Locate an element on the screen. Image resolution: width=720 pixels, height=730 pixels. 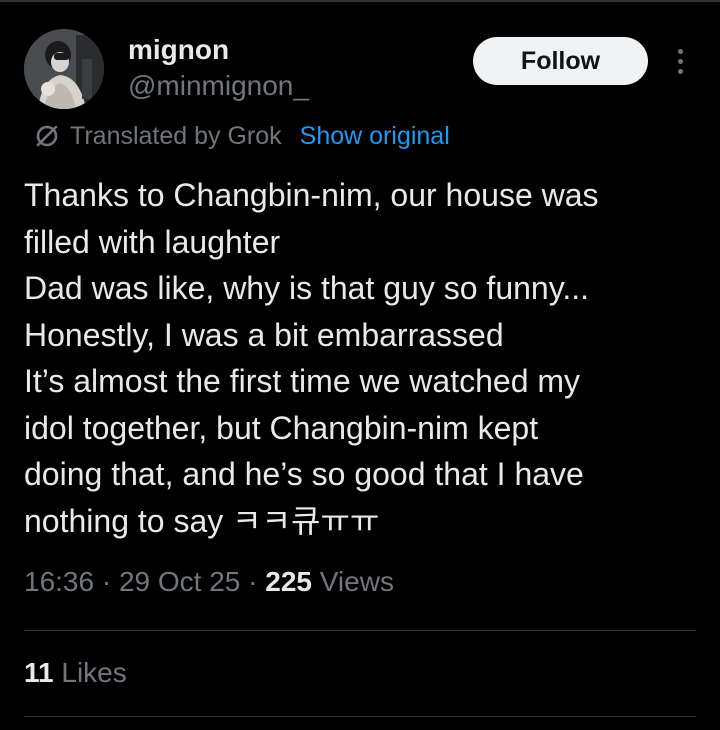
likes-label: Likes is located at coordinates (90, 672).